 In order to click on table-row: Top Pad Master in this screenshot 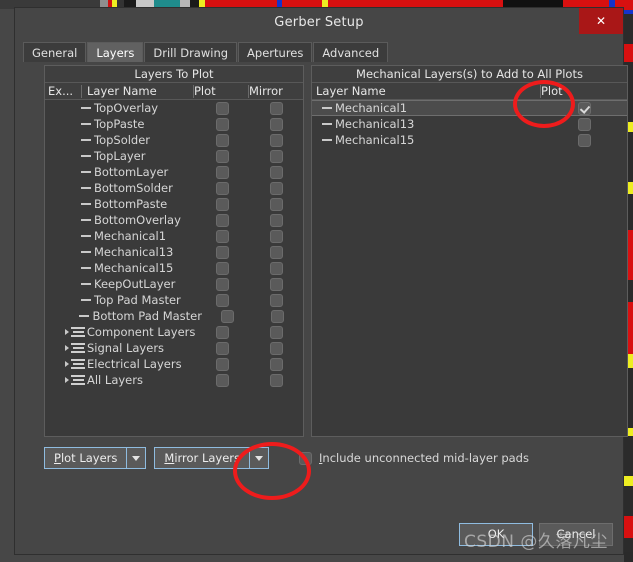, I will do `click(174, 300)`.